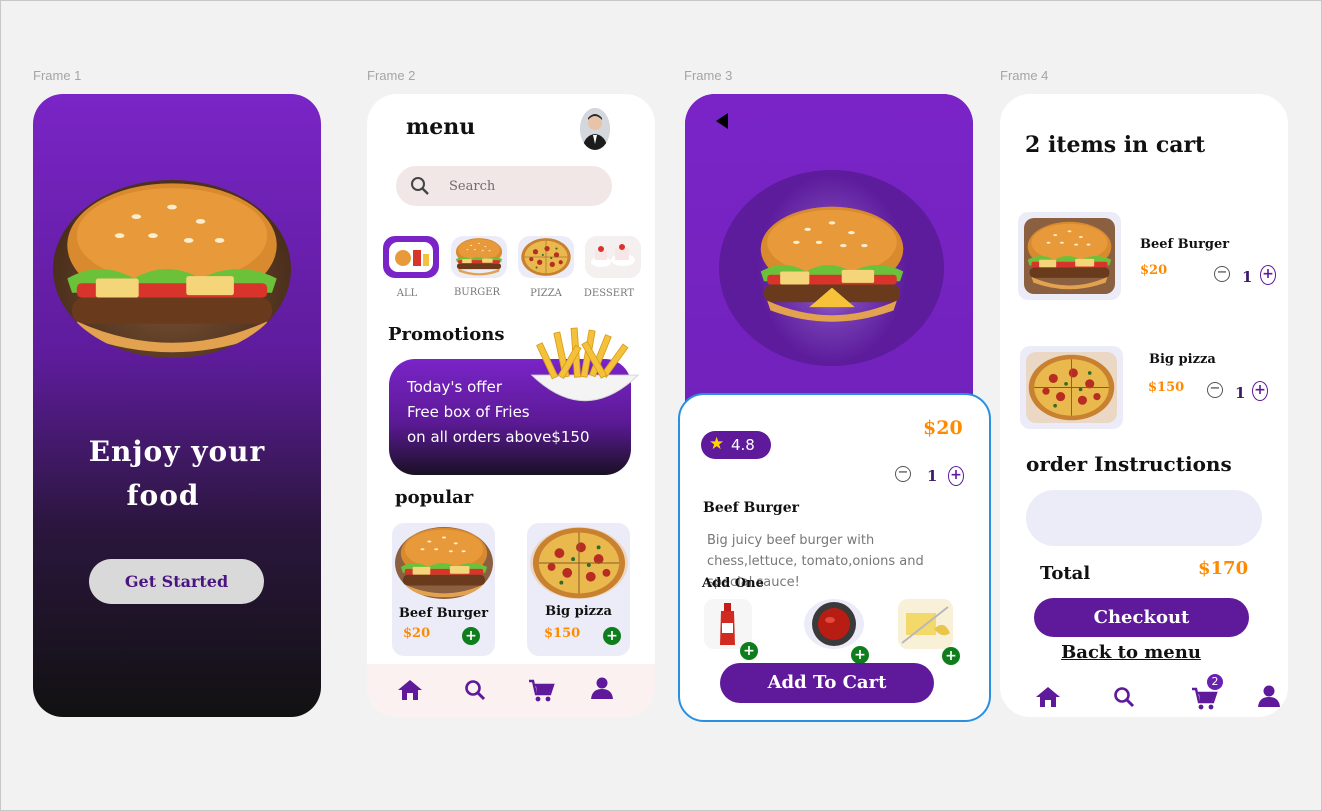 This screenshot has height=811, width=1322. I want to click on order-instructions-input, so click(1144, 518).